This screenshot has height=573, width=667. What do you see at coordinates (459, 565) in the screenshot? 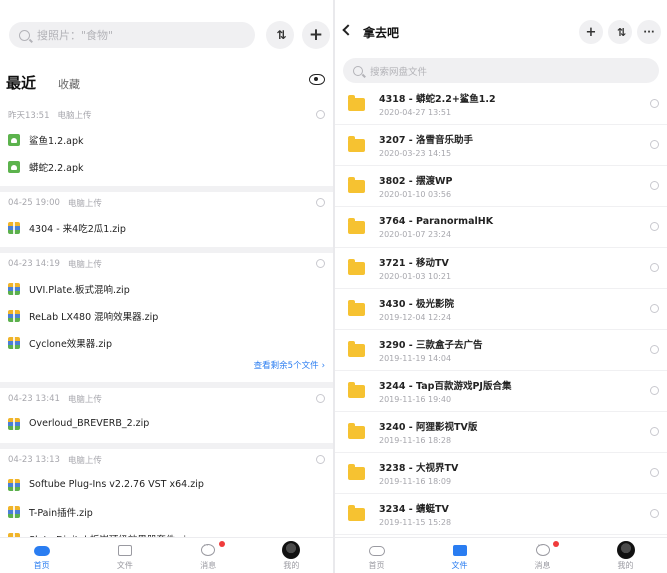
I see `nav-files-label: 文件` at bounding box center [459, 565].